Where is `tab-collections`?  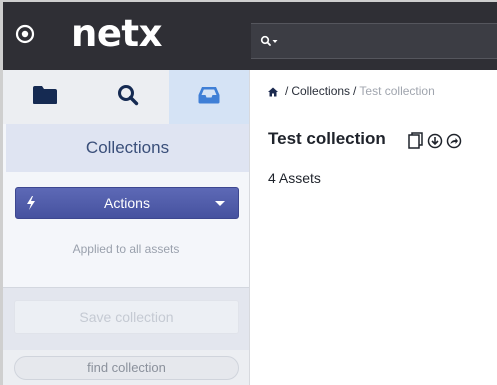 tab-collections is located at coordinates (209, 97).